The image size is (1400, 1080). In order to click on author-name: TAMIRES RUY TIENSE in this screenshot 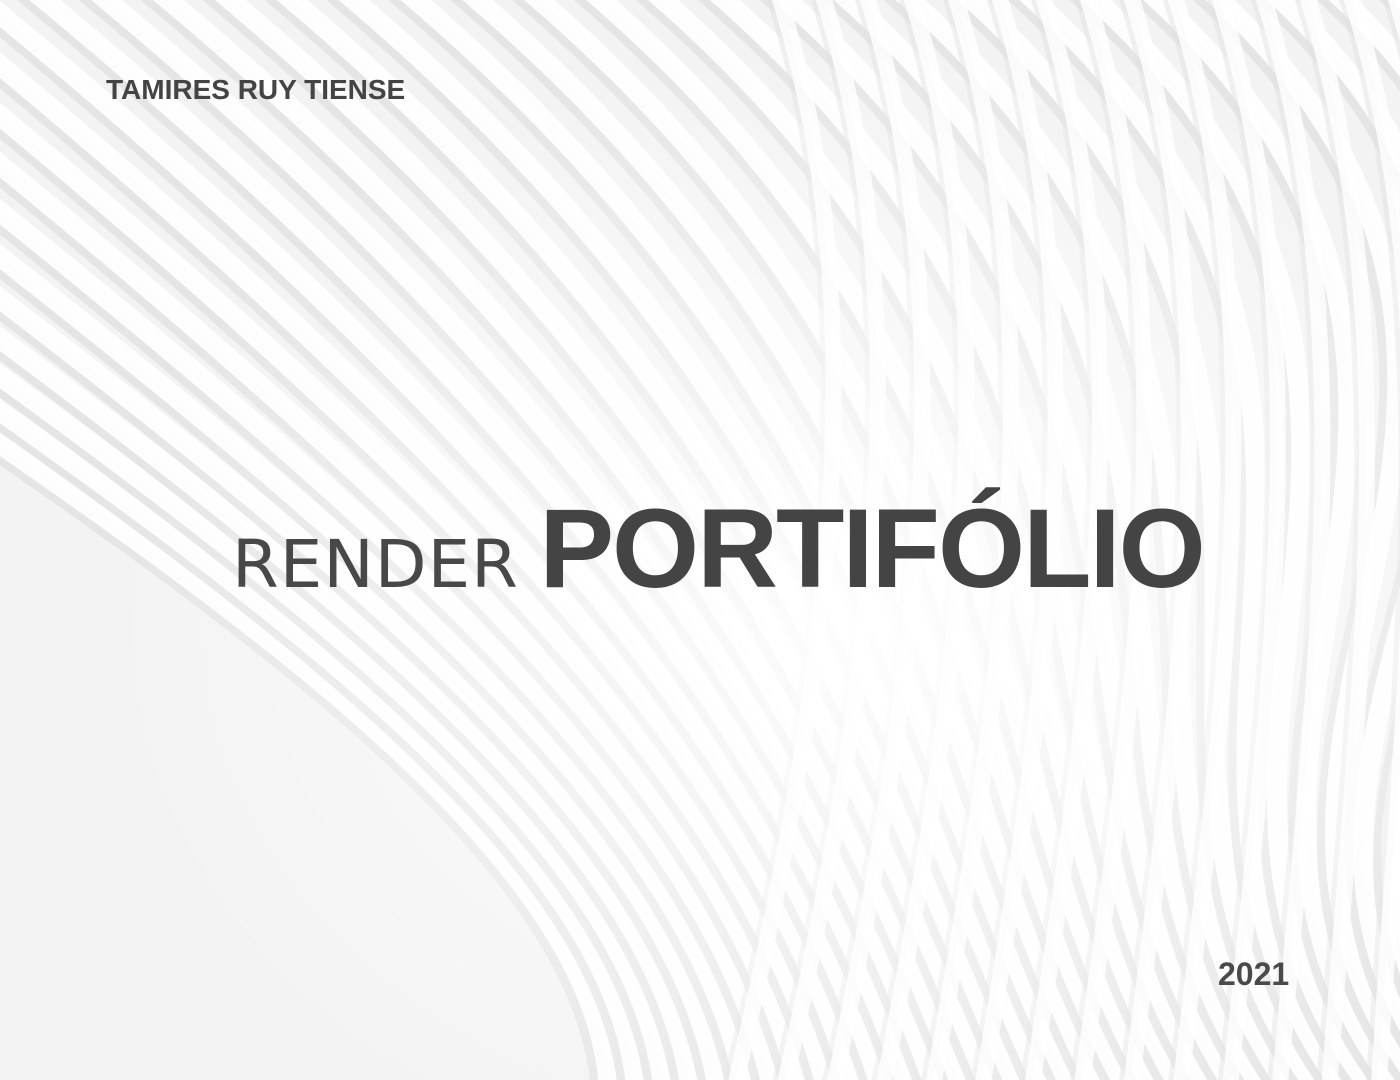, I will do `click(256, 89)`.